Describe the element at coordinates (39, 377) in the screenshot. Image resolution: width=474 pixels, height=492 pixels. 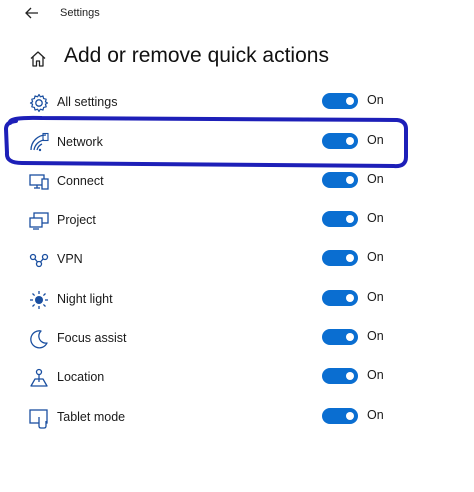
I see `location-icon` at that location.